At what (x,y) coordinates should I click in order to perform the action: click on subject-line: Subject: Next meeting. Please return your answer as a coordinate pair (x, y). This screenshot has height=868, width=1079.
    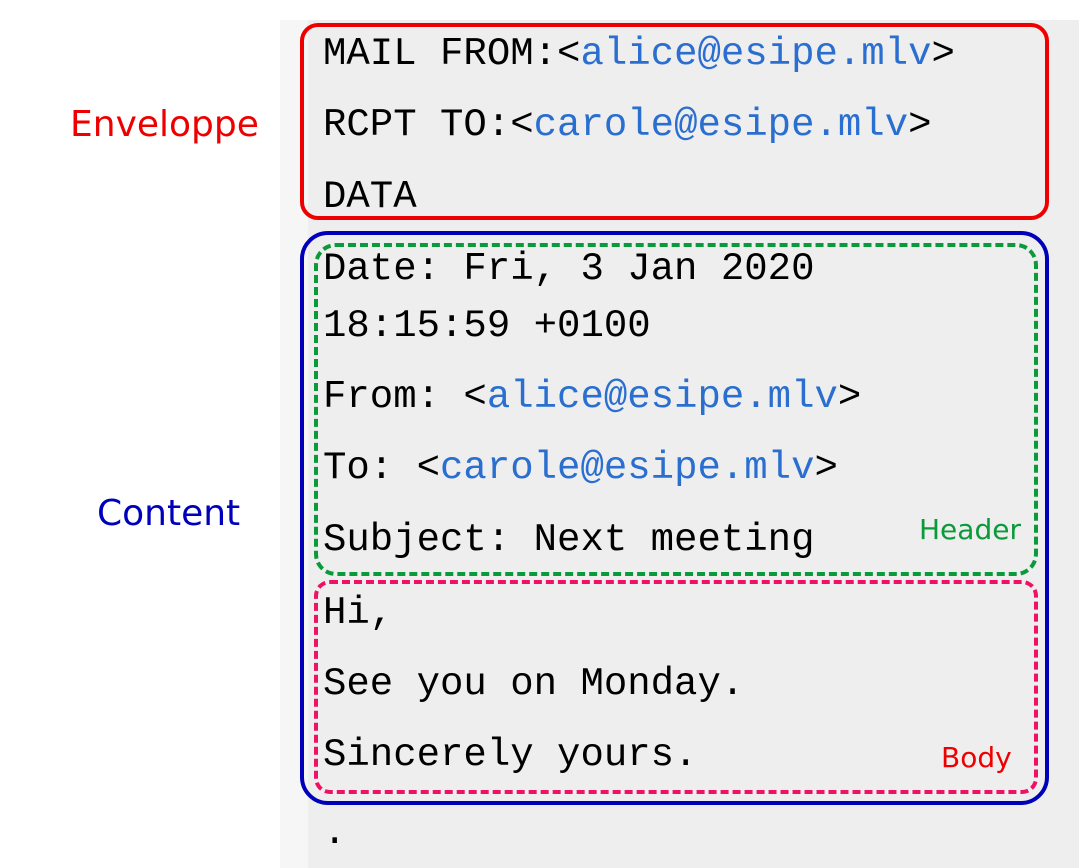
    Looking at the image, I should click on (569, 540).